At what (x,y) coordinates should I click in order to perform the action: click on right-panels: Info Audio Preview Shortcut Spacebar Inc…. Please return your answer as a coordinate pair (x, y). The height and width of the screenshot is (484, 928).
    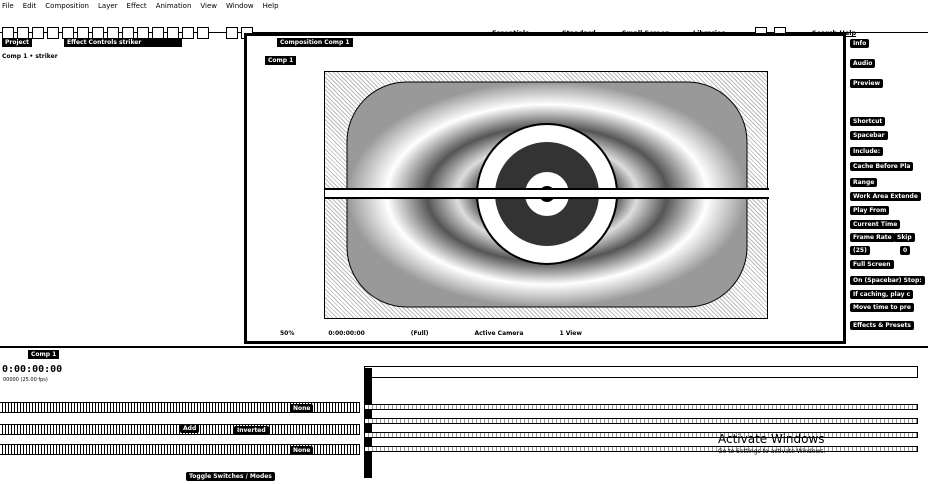
    Looking at the image, I should click on (888, 189).